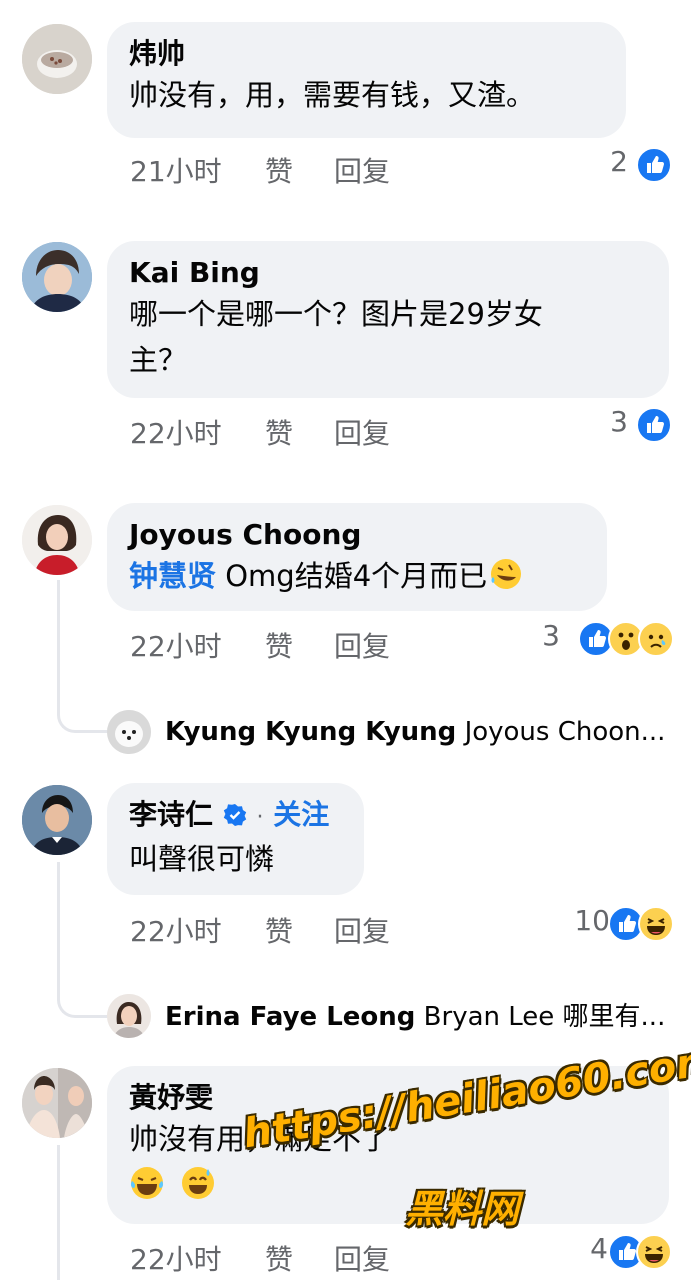  Describe the element at coordinates (147, 1183) in the screenshot. I see `laughing-tears-emoji-icon` at that location.